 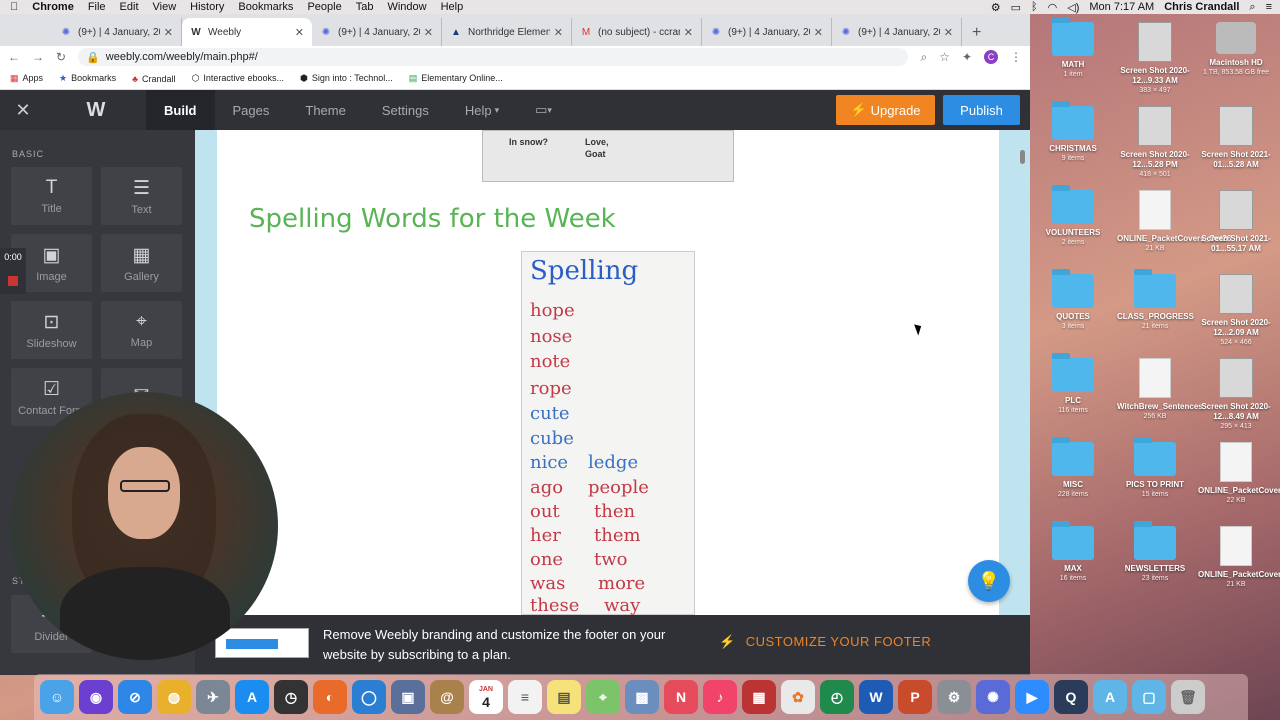 I want to click on menu-app-name: Chrome, so click(x=53, y=7).